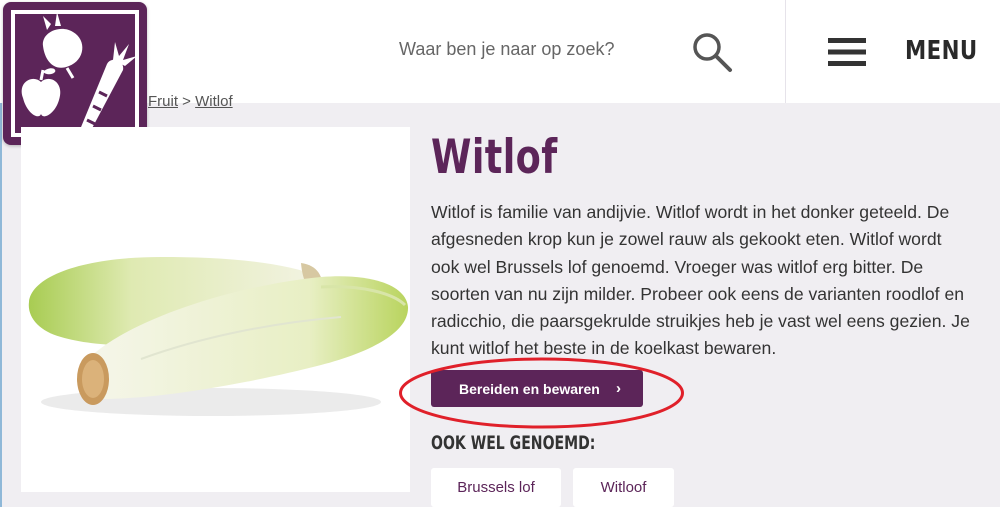 The height and width of the screenshot is (507, 1000). What do you see at coordinates (847, 52) in the screenshot?
I see `hamburger-menu-icon` at bounding box center [847, 52].